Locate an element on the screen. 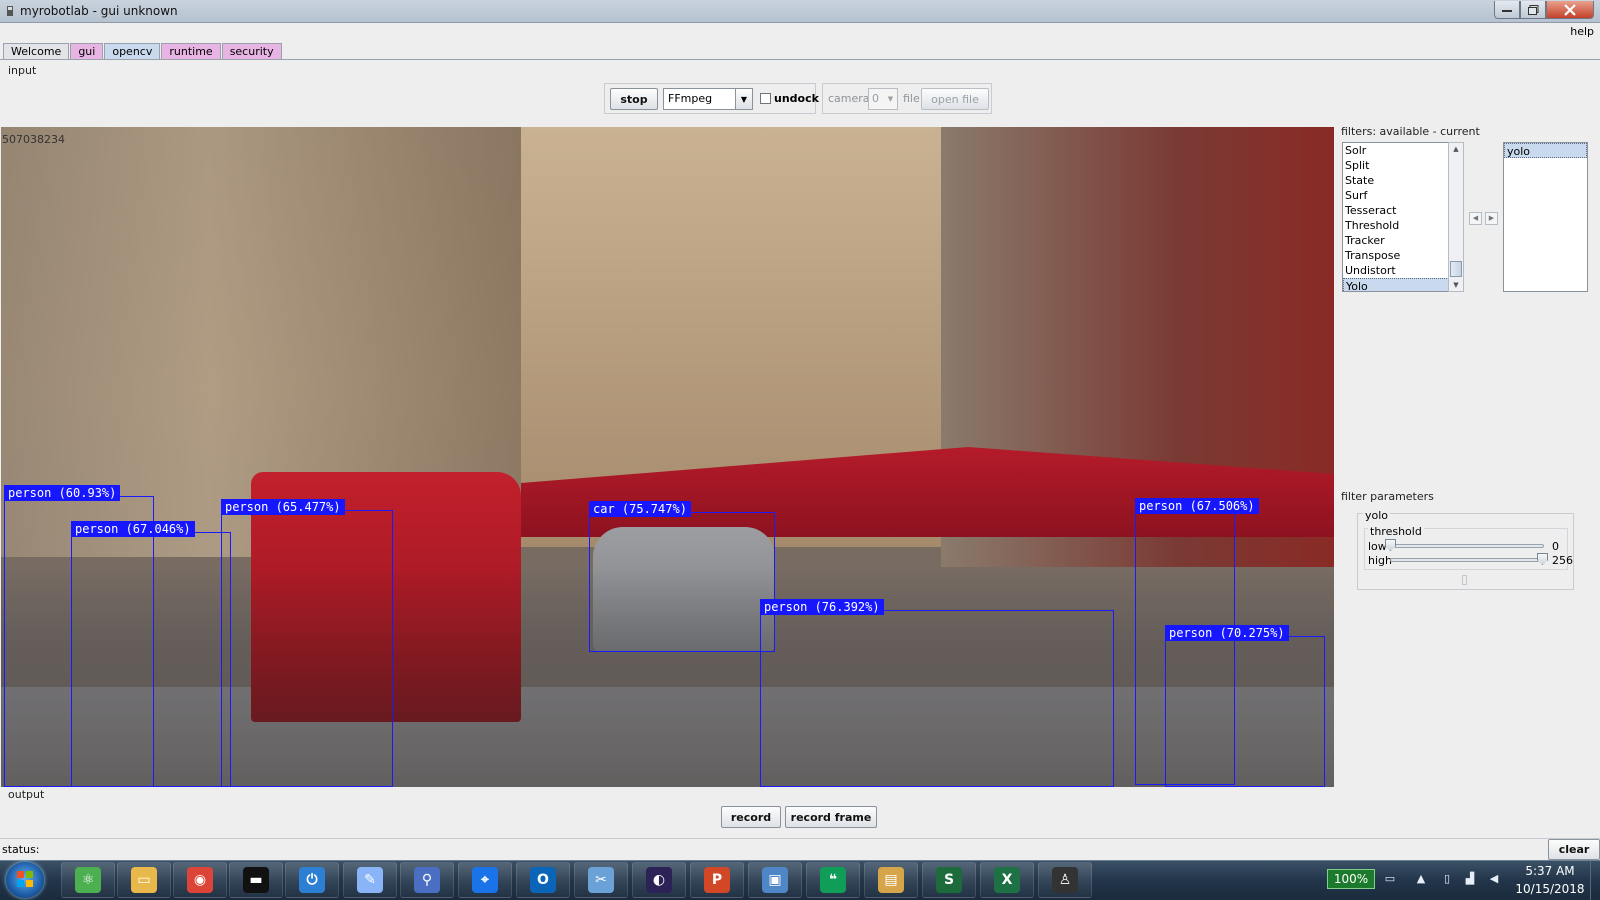 This screenshot has width=1600, height=900. volume-icon: ◀ is located at coordinates (1494, 879).